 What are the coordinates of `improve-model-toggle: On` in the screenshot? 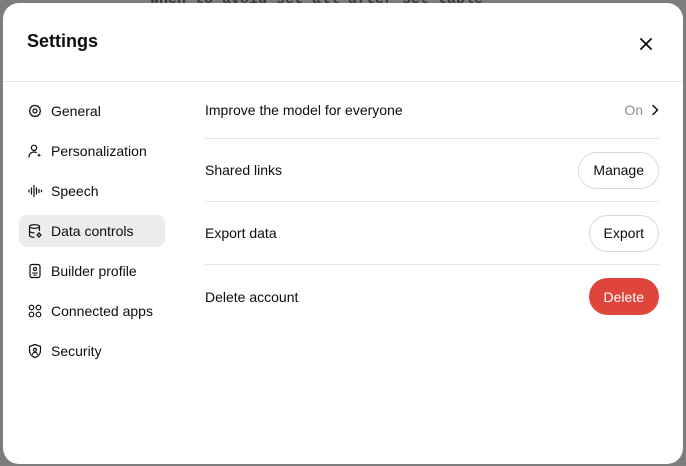 It's located at (641, 110).